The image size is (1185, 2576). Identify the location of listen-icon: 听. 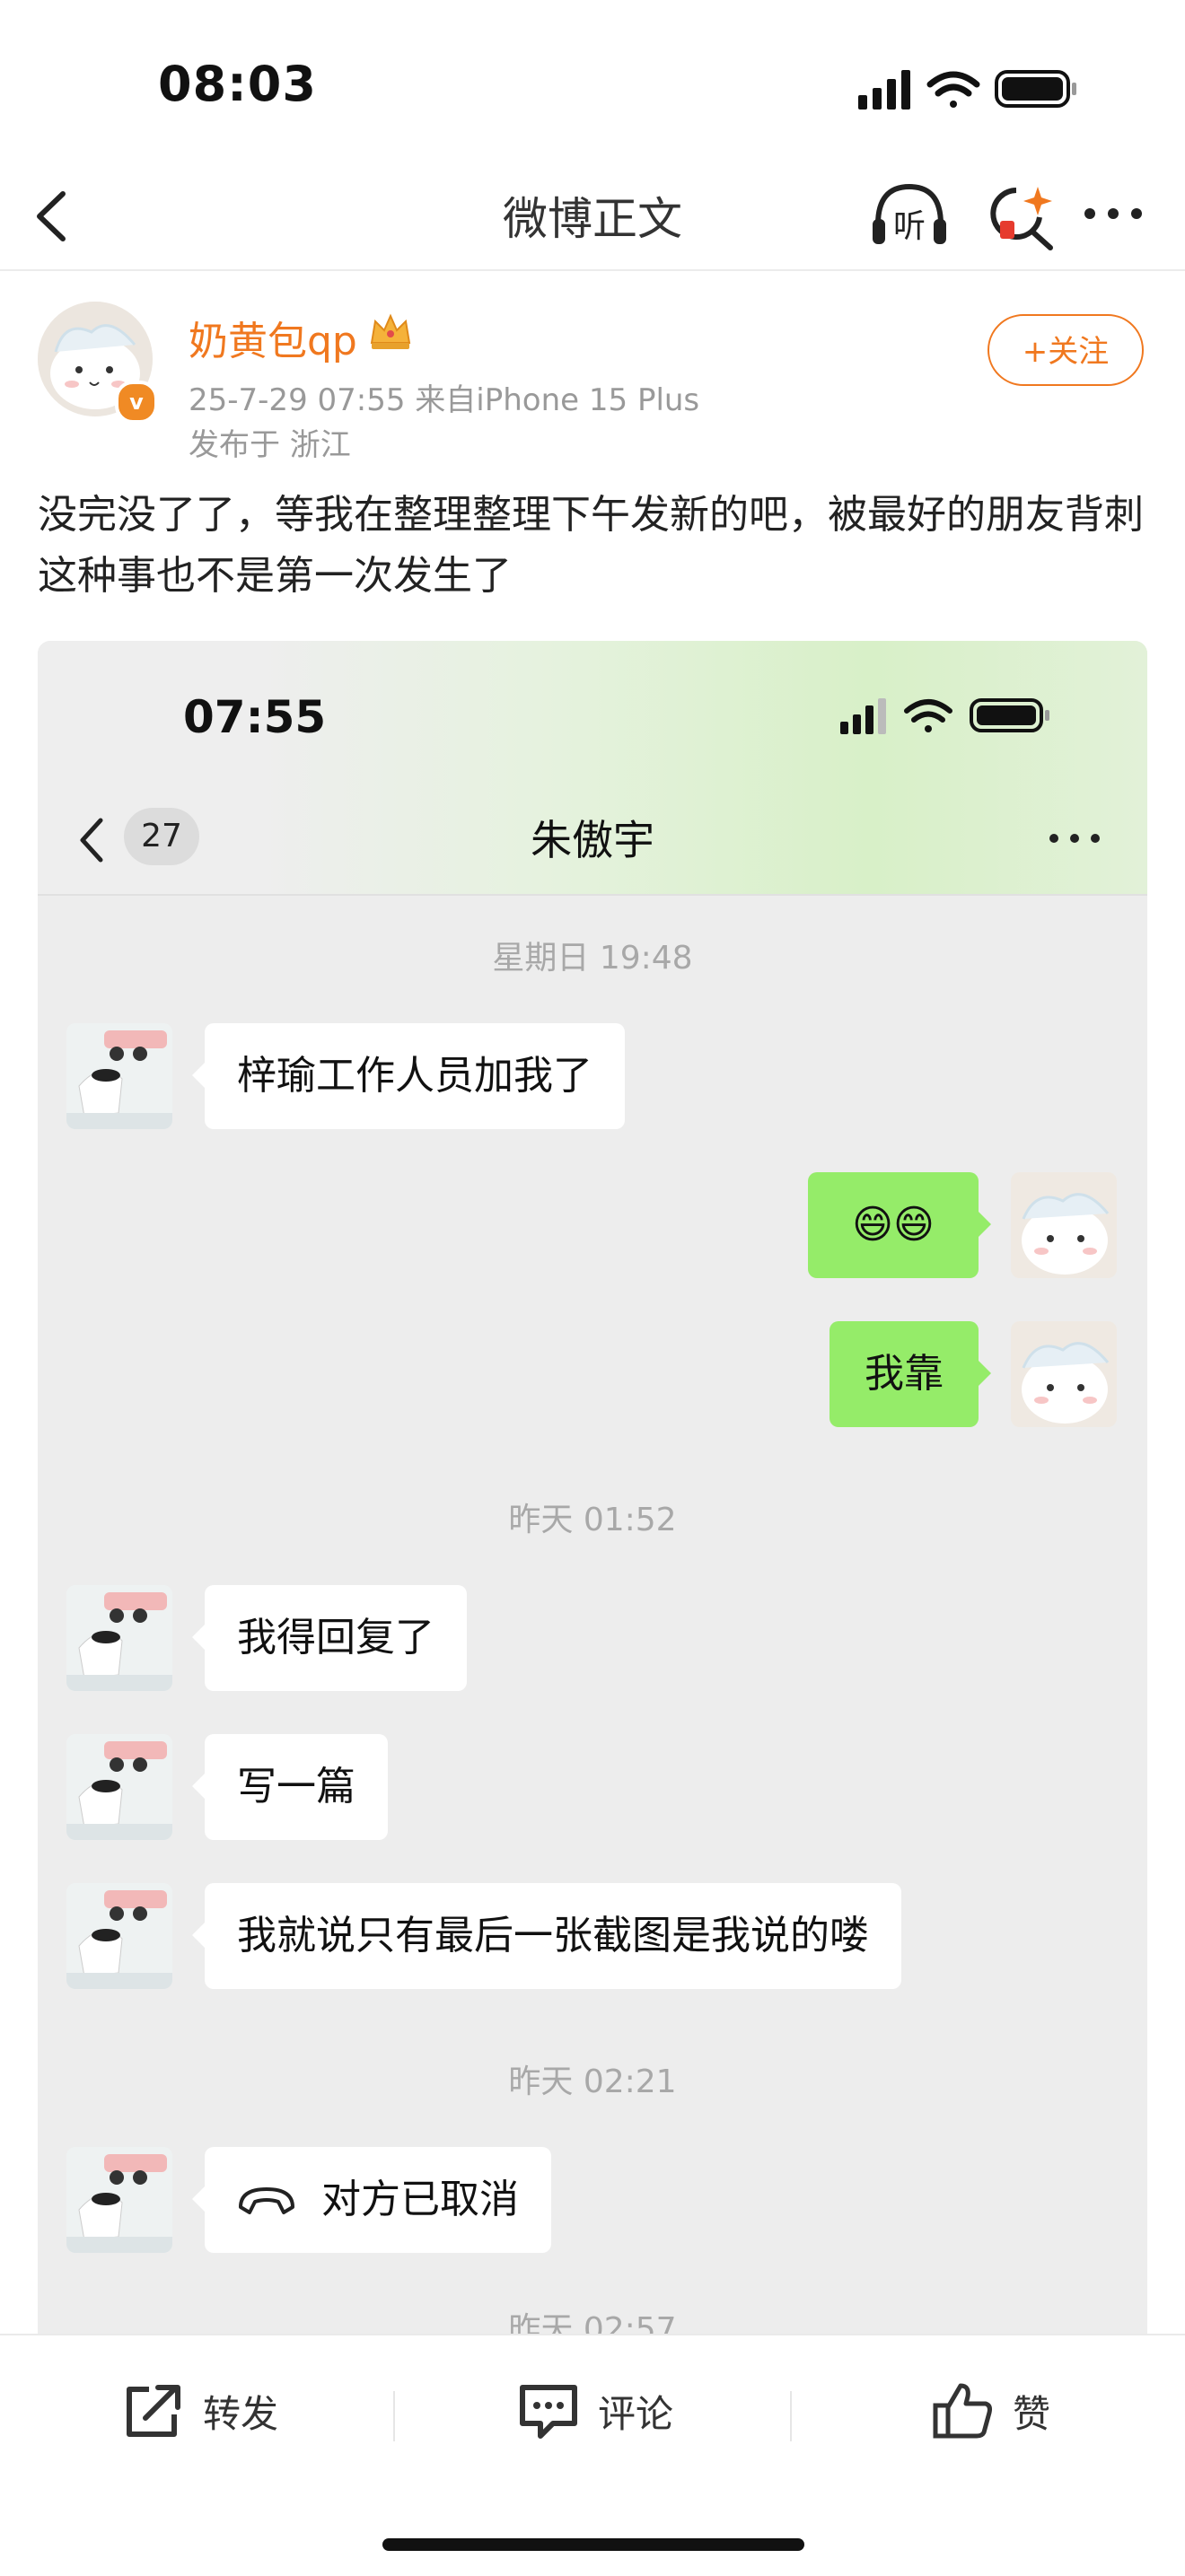
(909, 215).